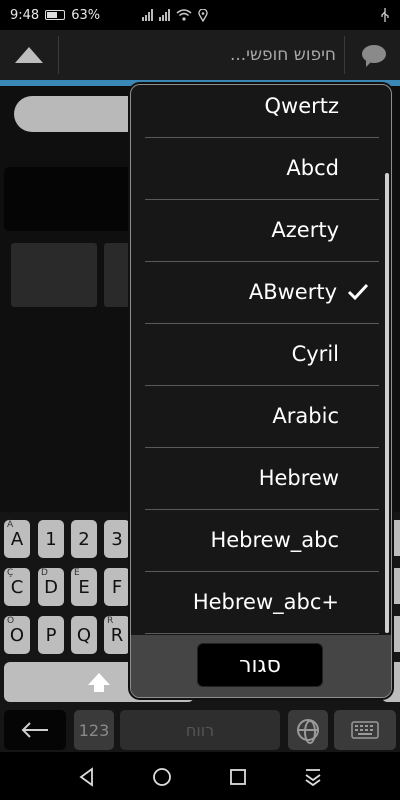 This screenshot has height=800, width=400. I want to click on globe-icon, so click(308, 731).